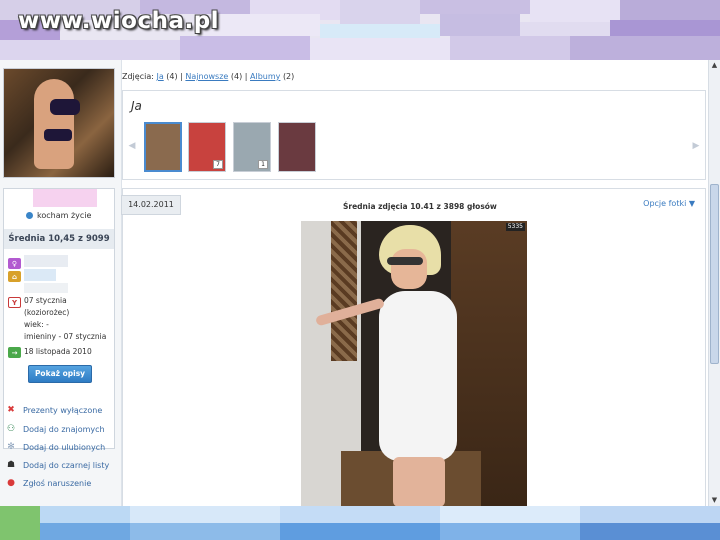  I want to click on count-albums: (2), so click(288, 76).